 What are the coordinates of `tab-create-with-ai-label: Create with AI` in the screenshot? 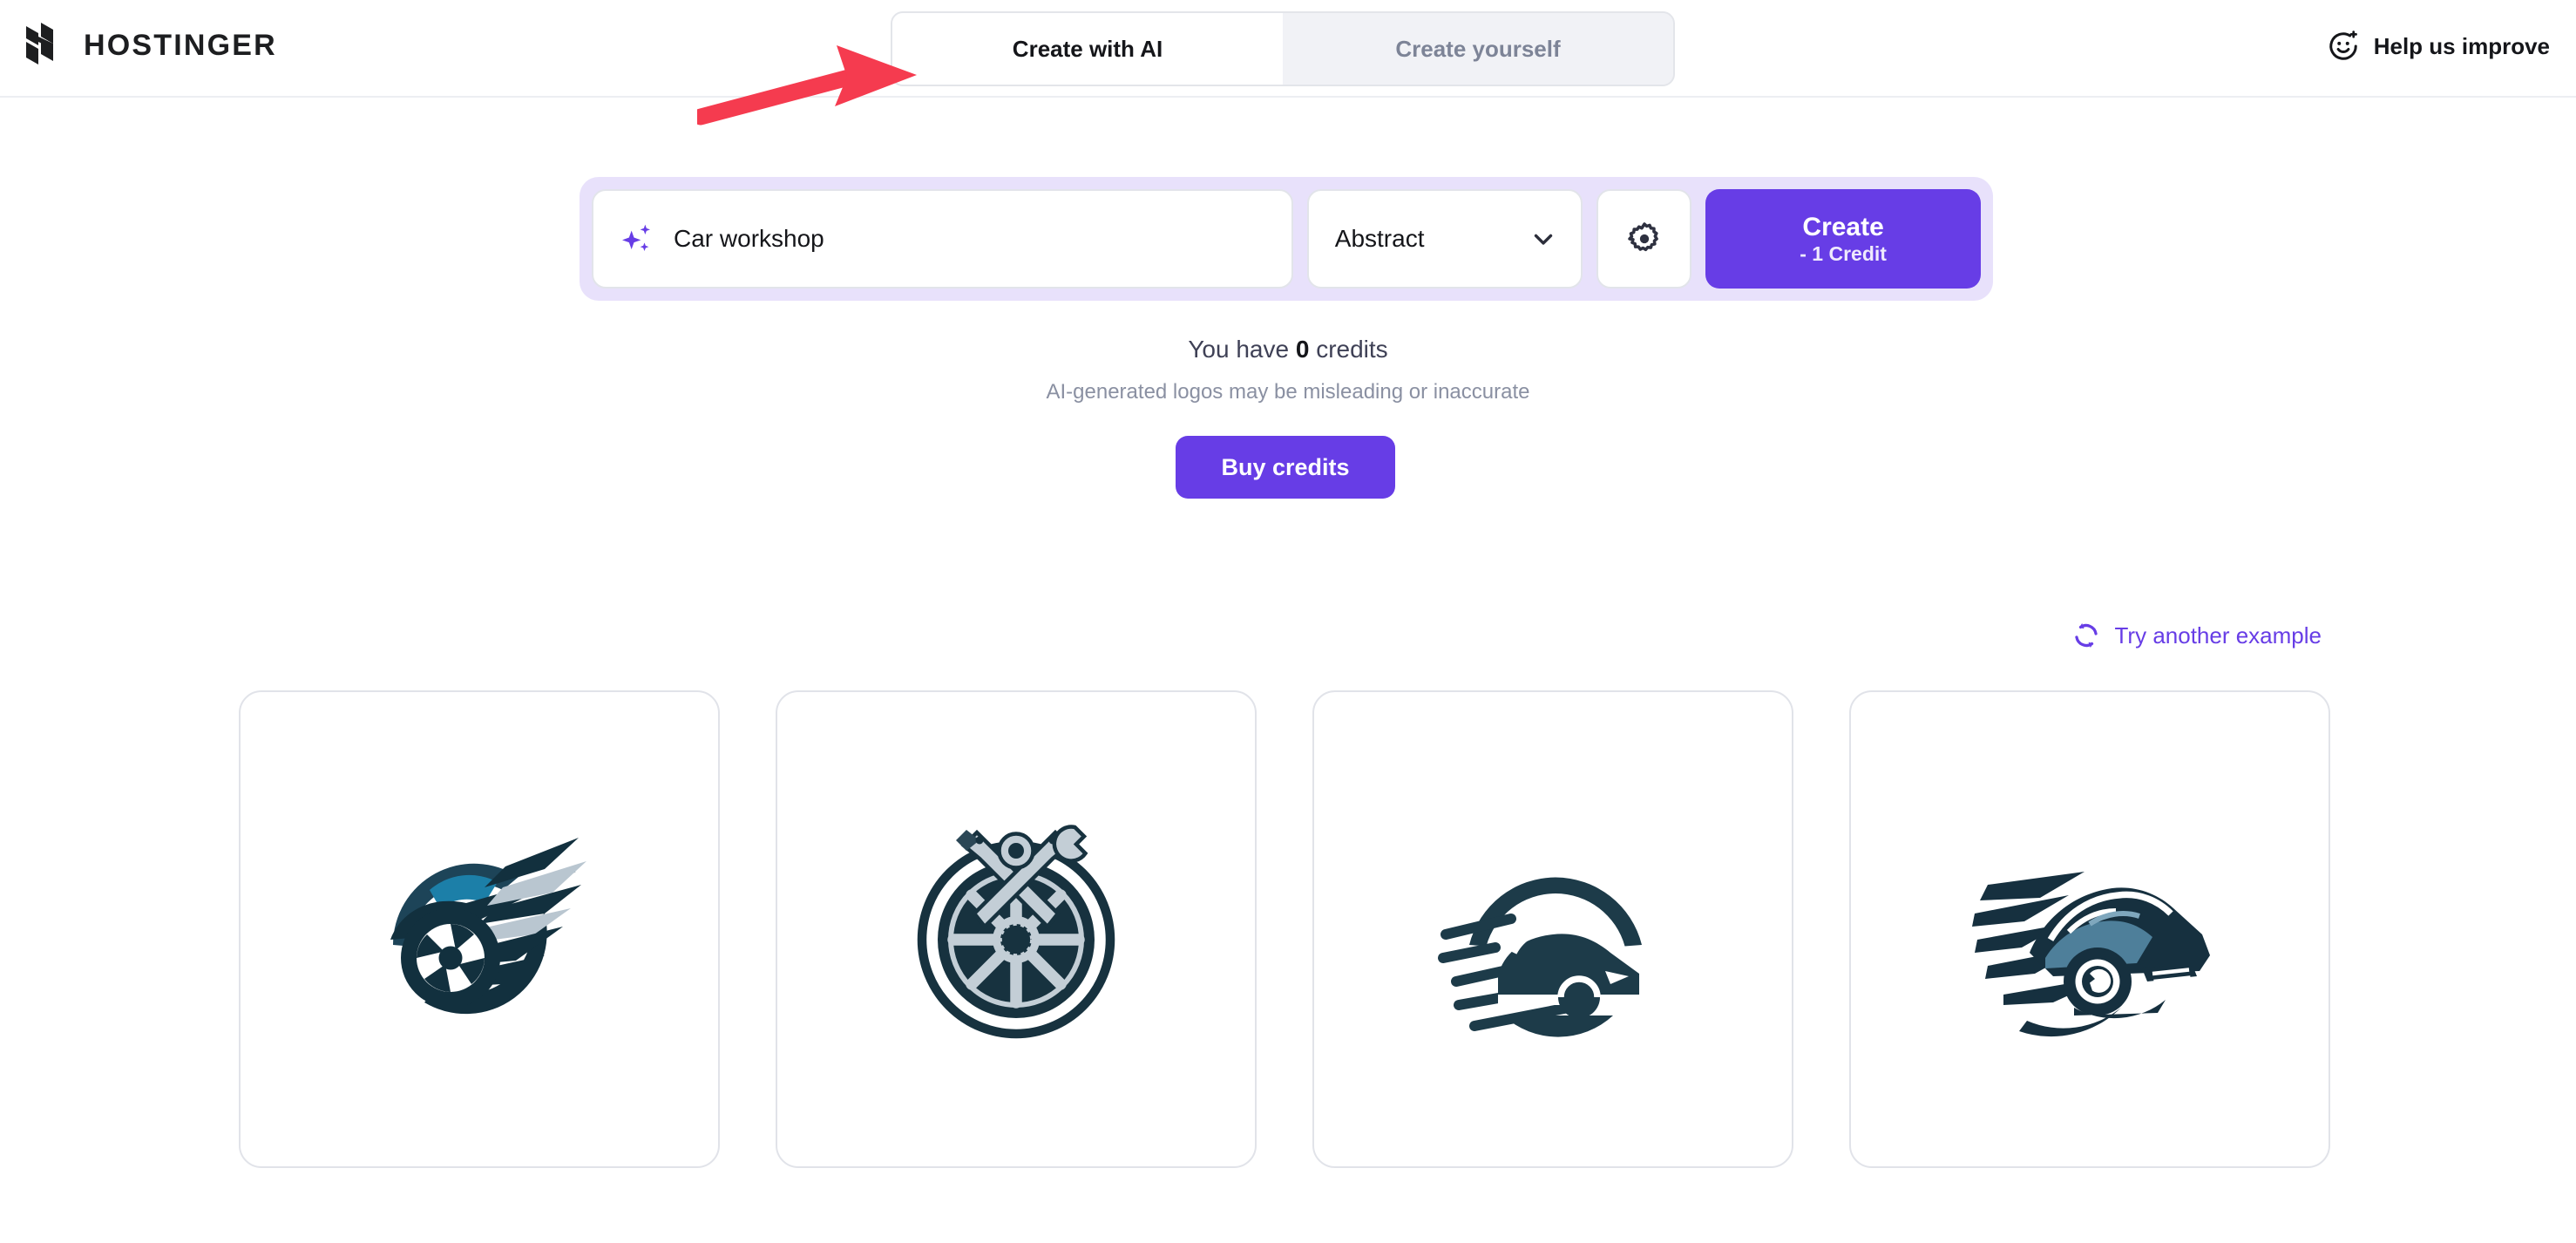 It's located at (1088, 48).